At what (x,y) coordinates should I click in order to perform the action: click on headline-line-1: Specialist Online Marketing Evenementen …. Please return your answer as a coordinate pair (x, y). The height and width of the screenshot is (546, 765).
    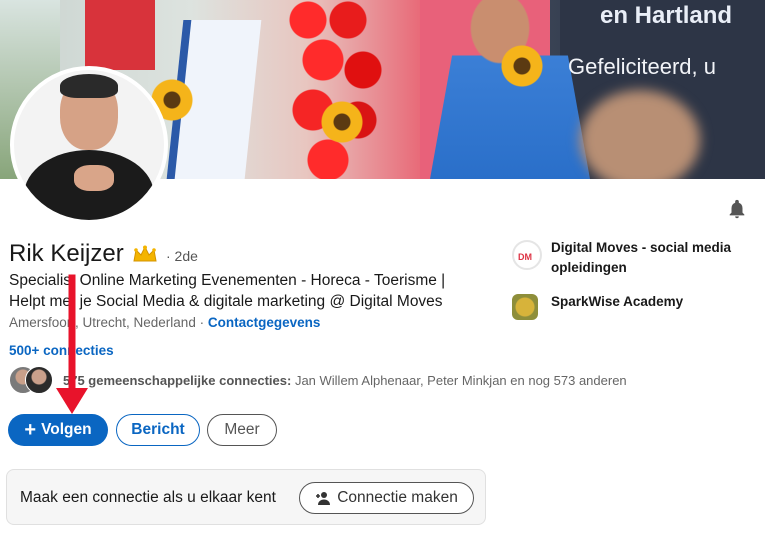
    Looking at the image, I should click on (227, 280).